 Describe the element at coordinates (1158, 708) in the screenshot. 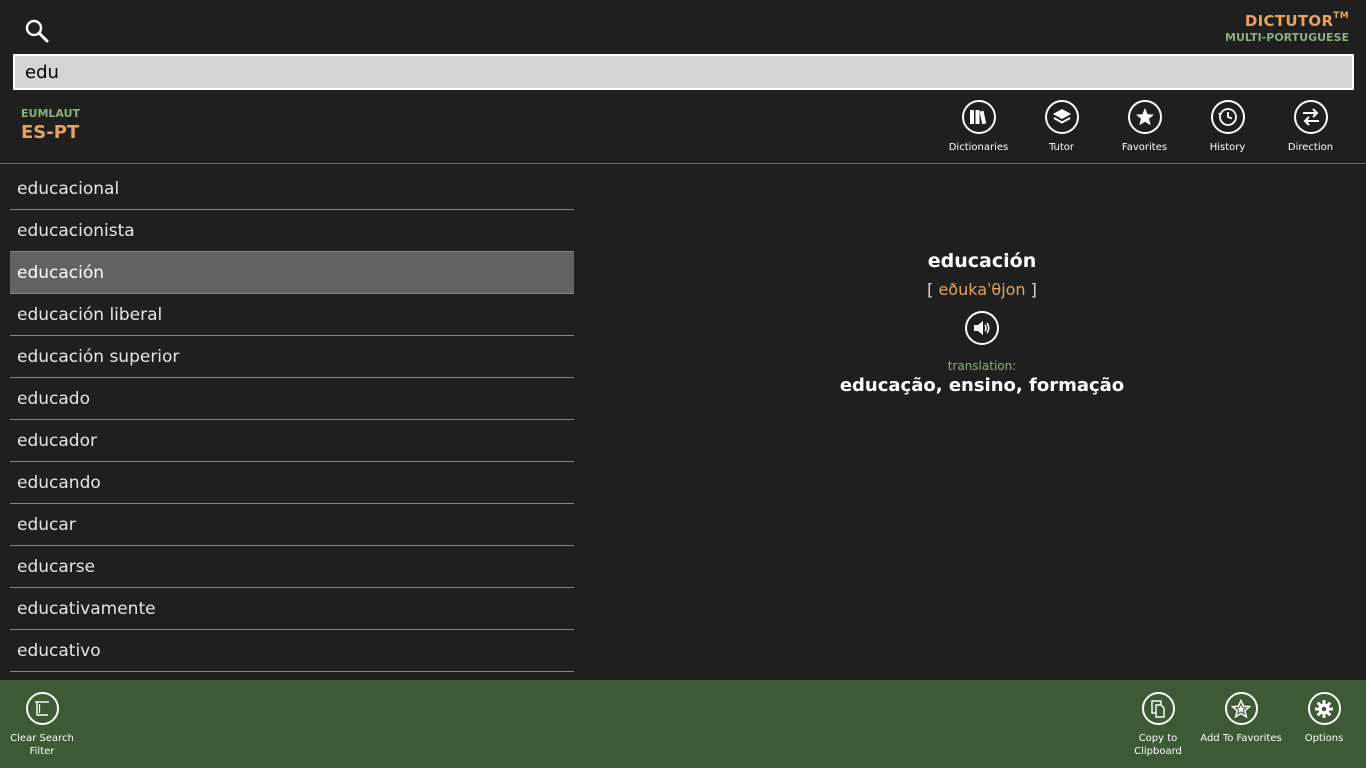

I see `copy-icon` at that location.